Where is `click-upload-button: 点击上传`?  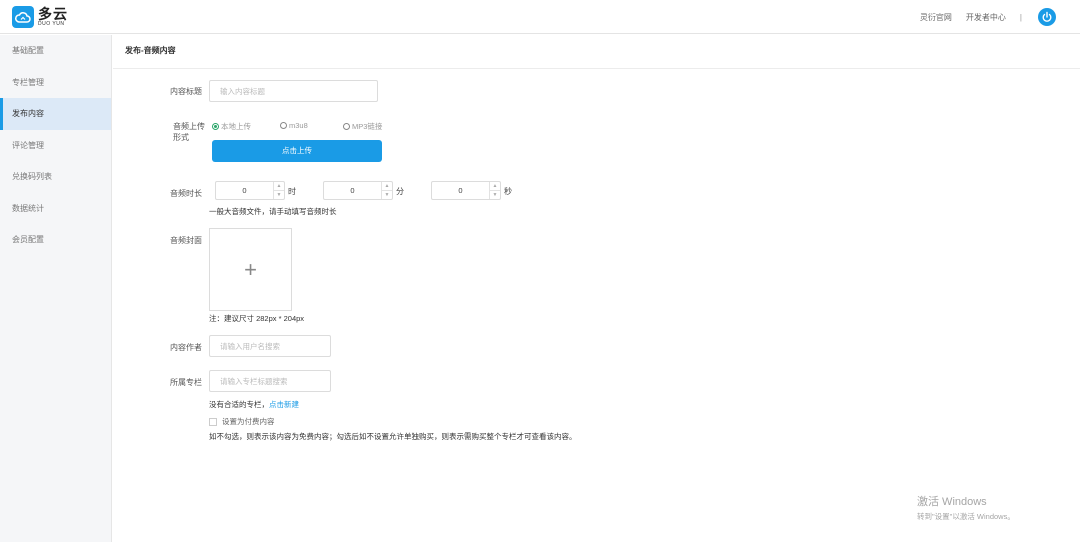
click-upload-button: 点击上传 is located at coordinates (297, 151).